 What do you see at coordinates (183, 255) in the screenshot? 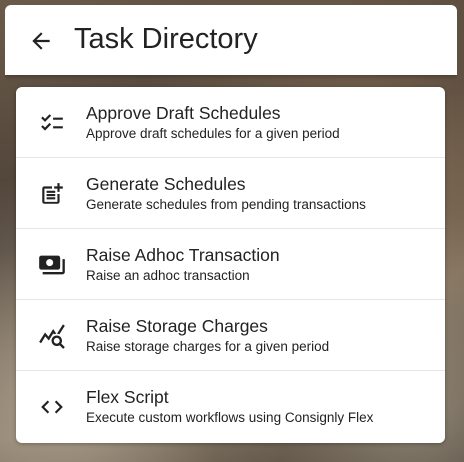
I see `task-title: Raise Adhoc Transaction` at bounding box center [183, 255].